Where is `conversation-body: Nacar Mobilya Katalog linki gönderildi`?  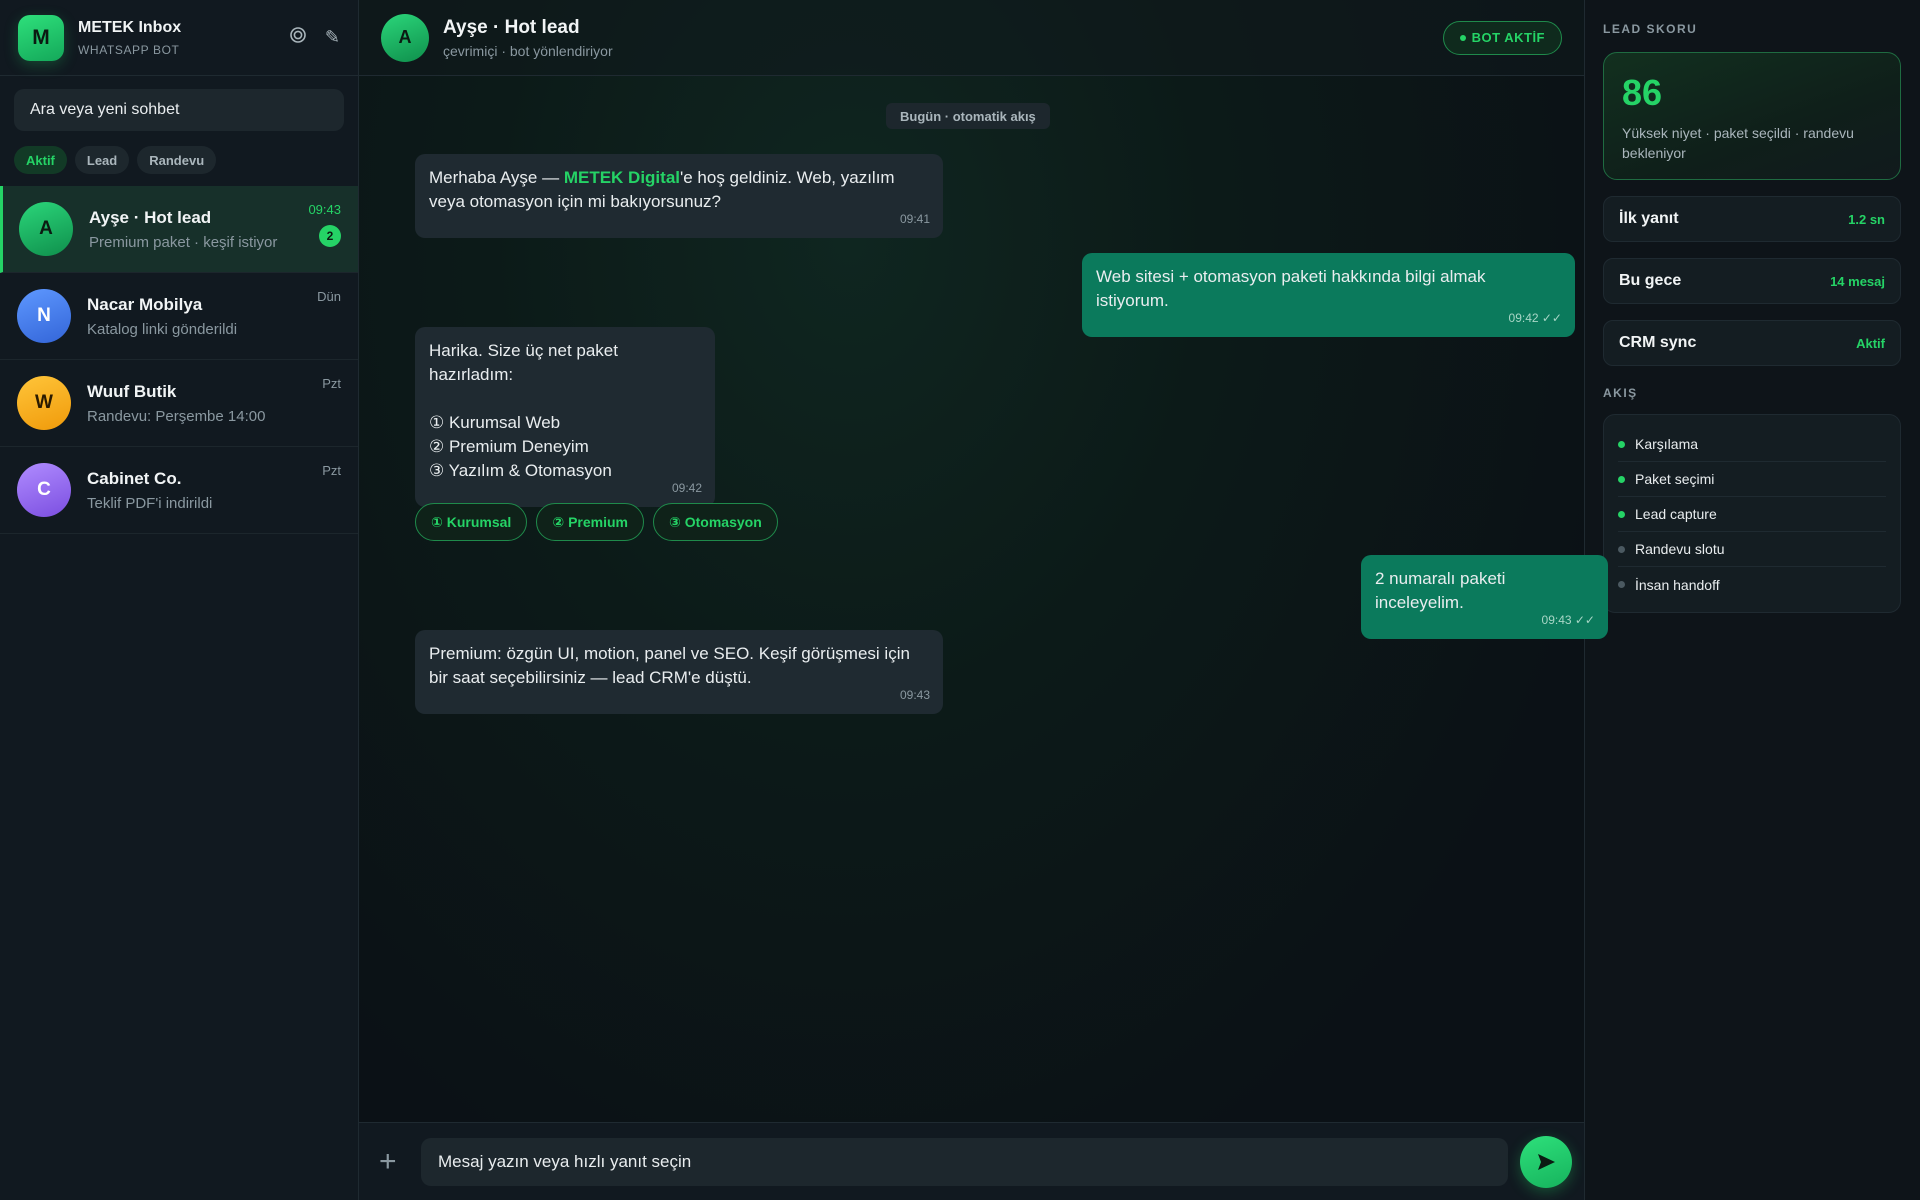 conversation-body: Nacar Mobilya Katalog linki gönderildi is located at coordinates (214, 316).